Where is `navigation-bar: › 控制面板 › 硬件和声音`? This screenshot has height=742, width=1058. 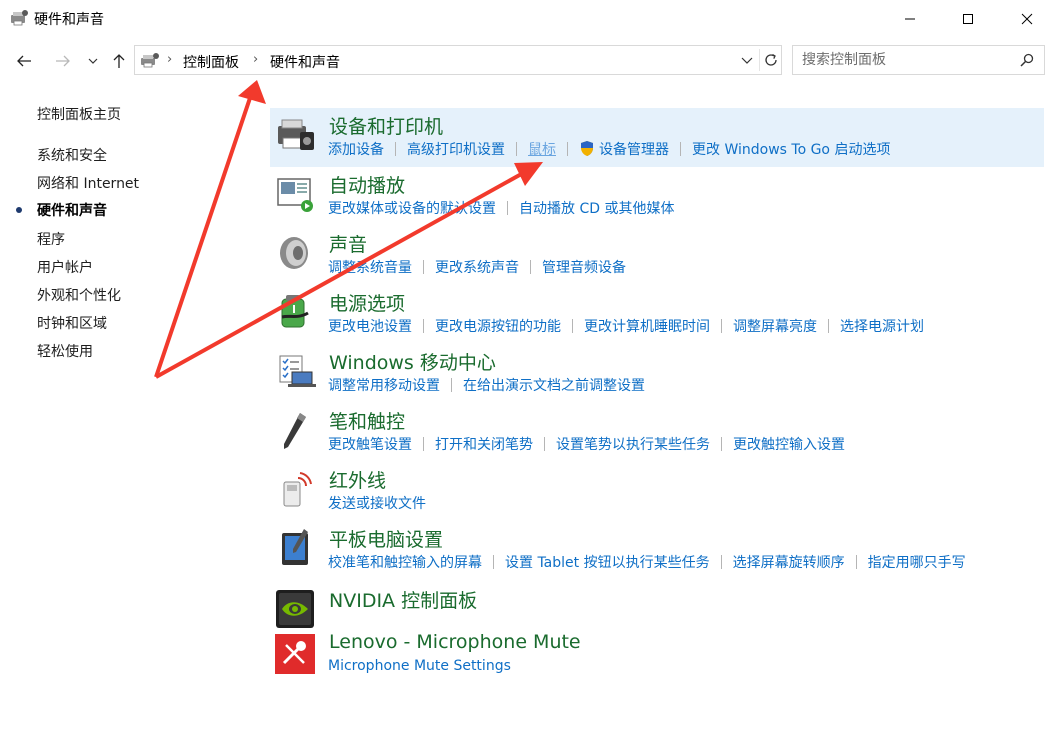
navigation-bar: › 控制面板 › 硬件和声音 is located at coordinates (529, 60).